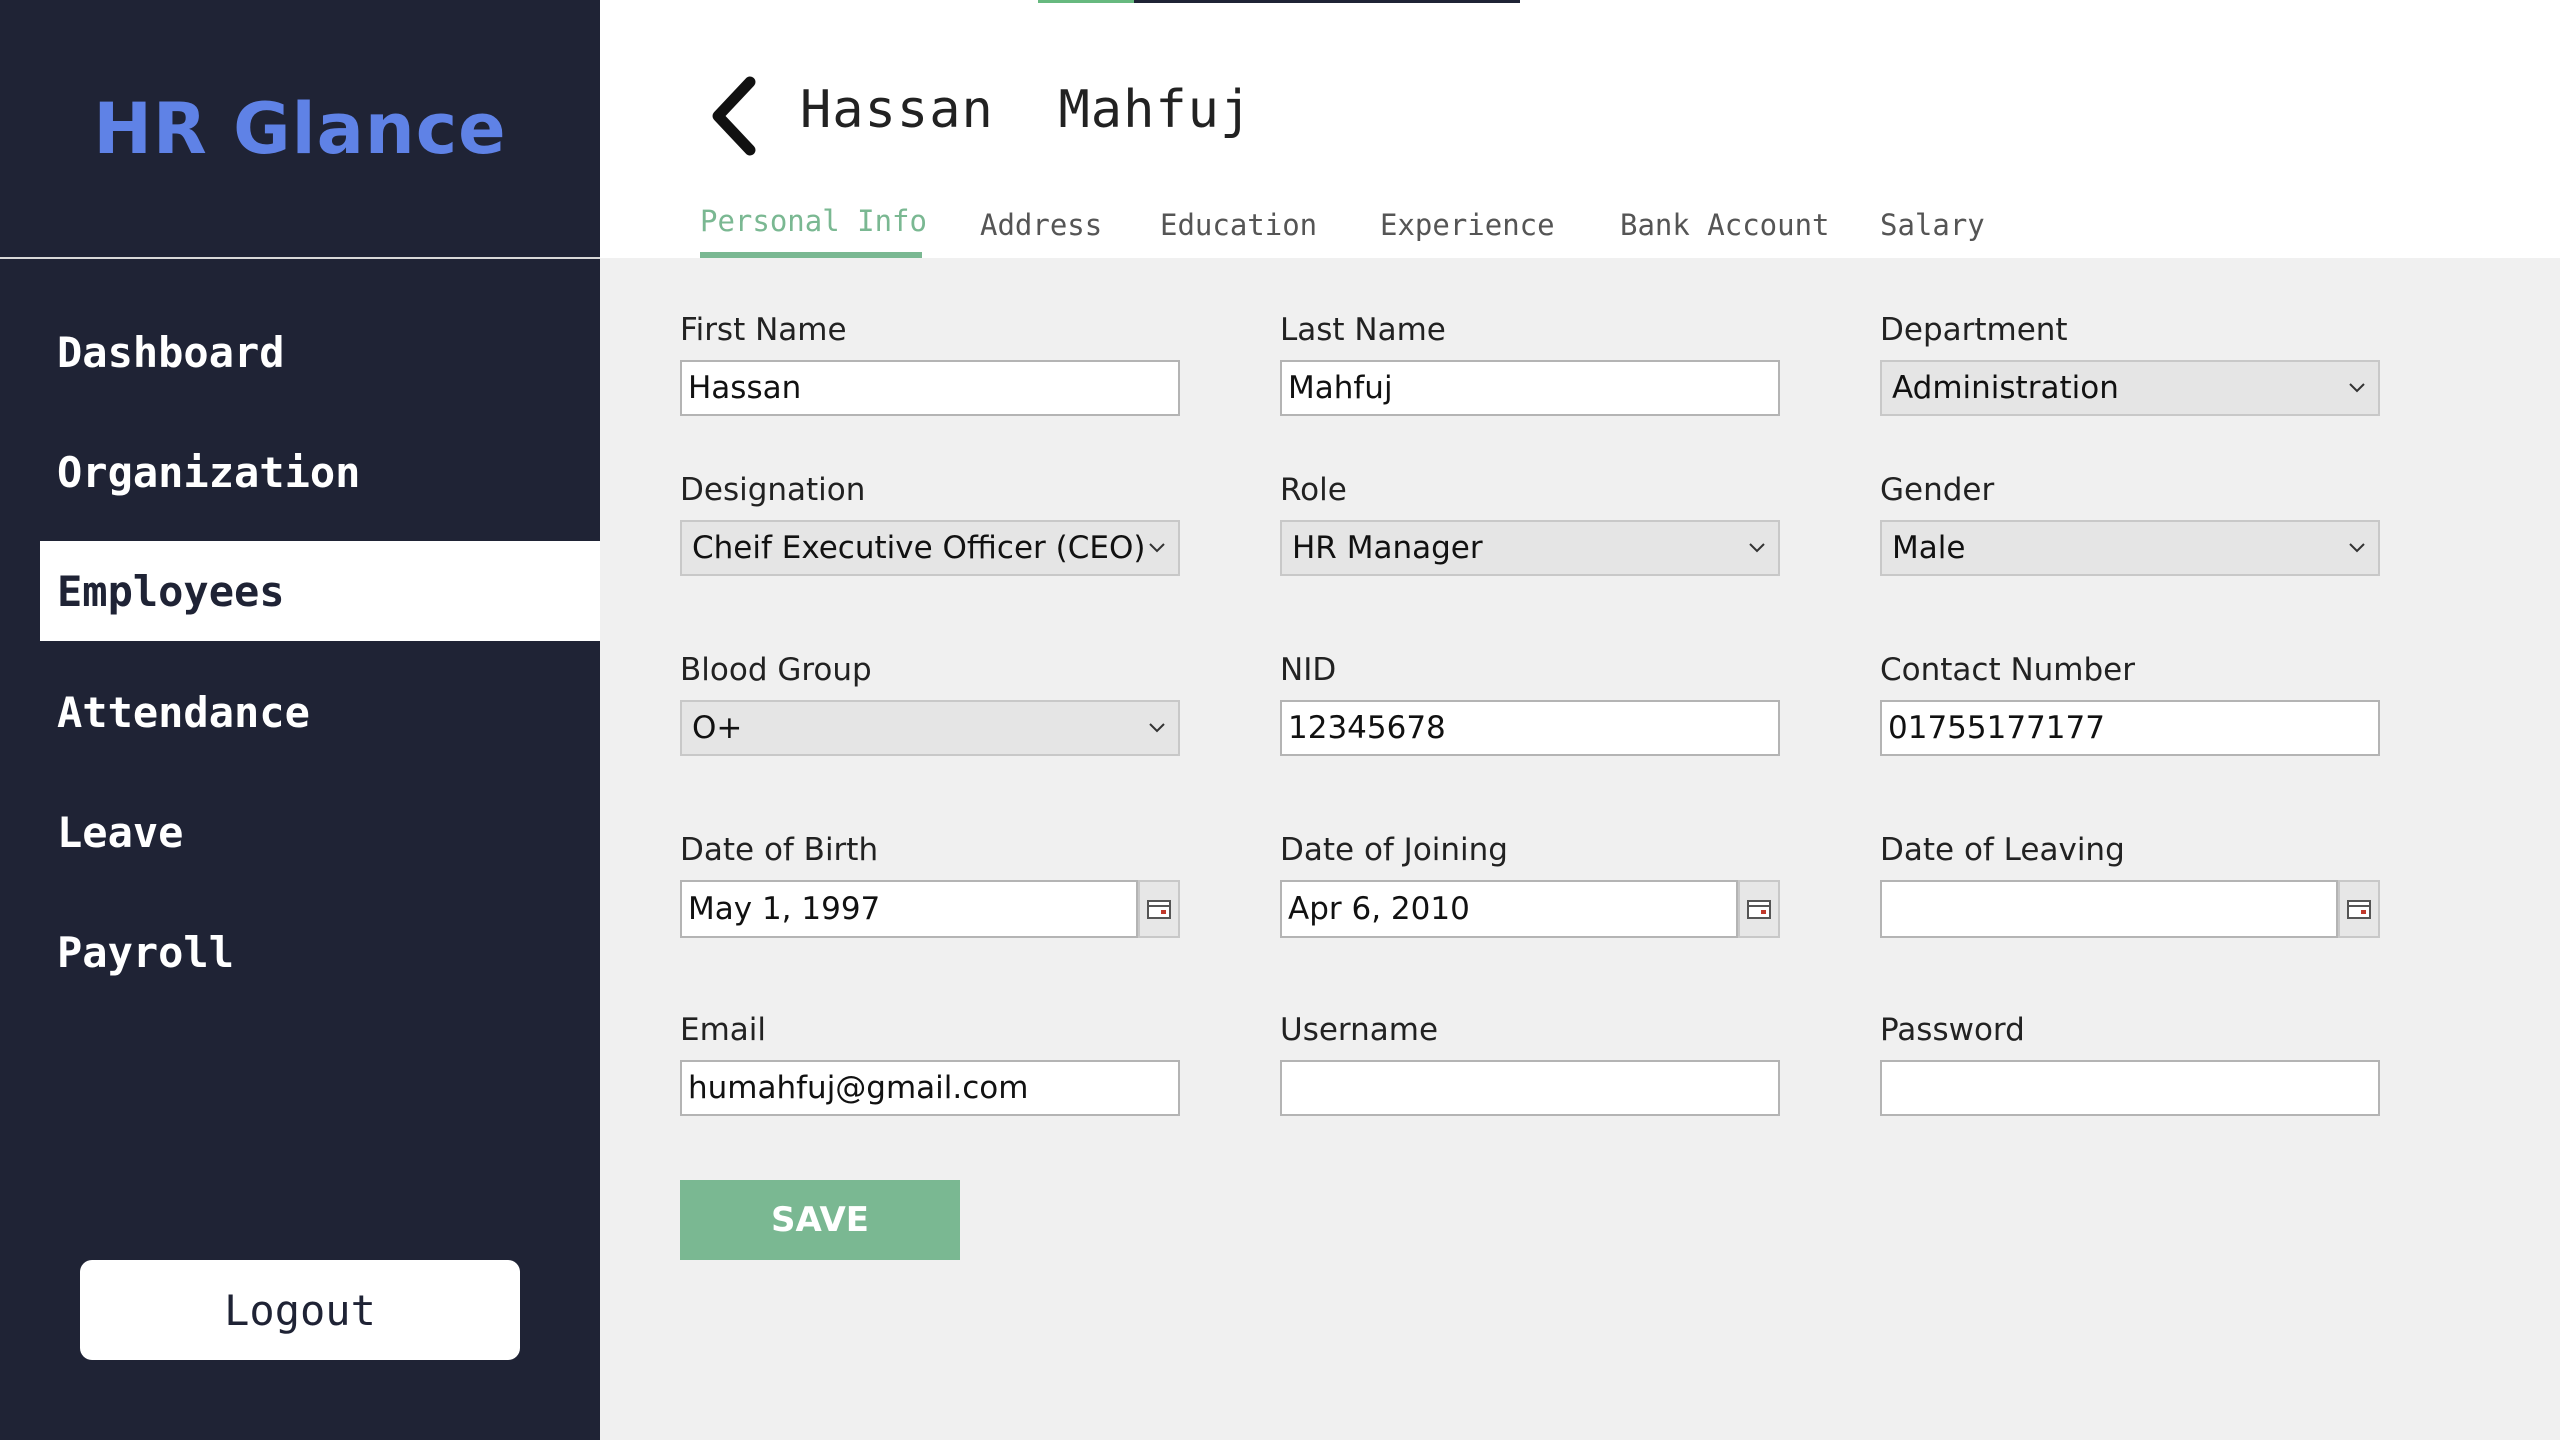  I want to click on date-of-leaving-label: Date of Leaving, so click(2002, 850).